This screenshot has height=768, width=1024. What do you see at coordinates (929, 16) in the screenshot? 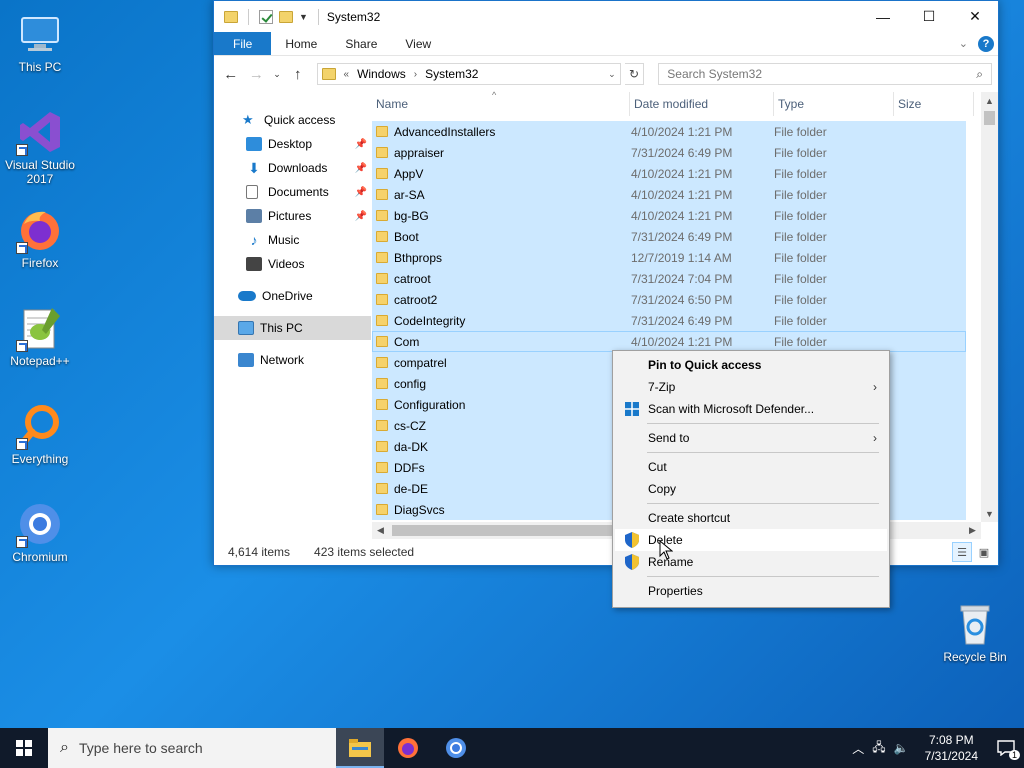
I see `maximize-button: ☐` at bounding box center [929, 16].